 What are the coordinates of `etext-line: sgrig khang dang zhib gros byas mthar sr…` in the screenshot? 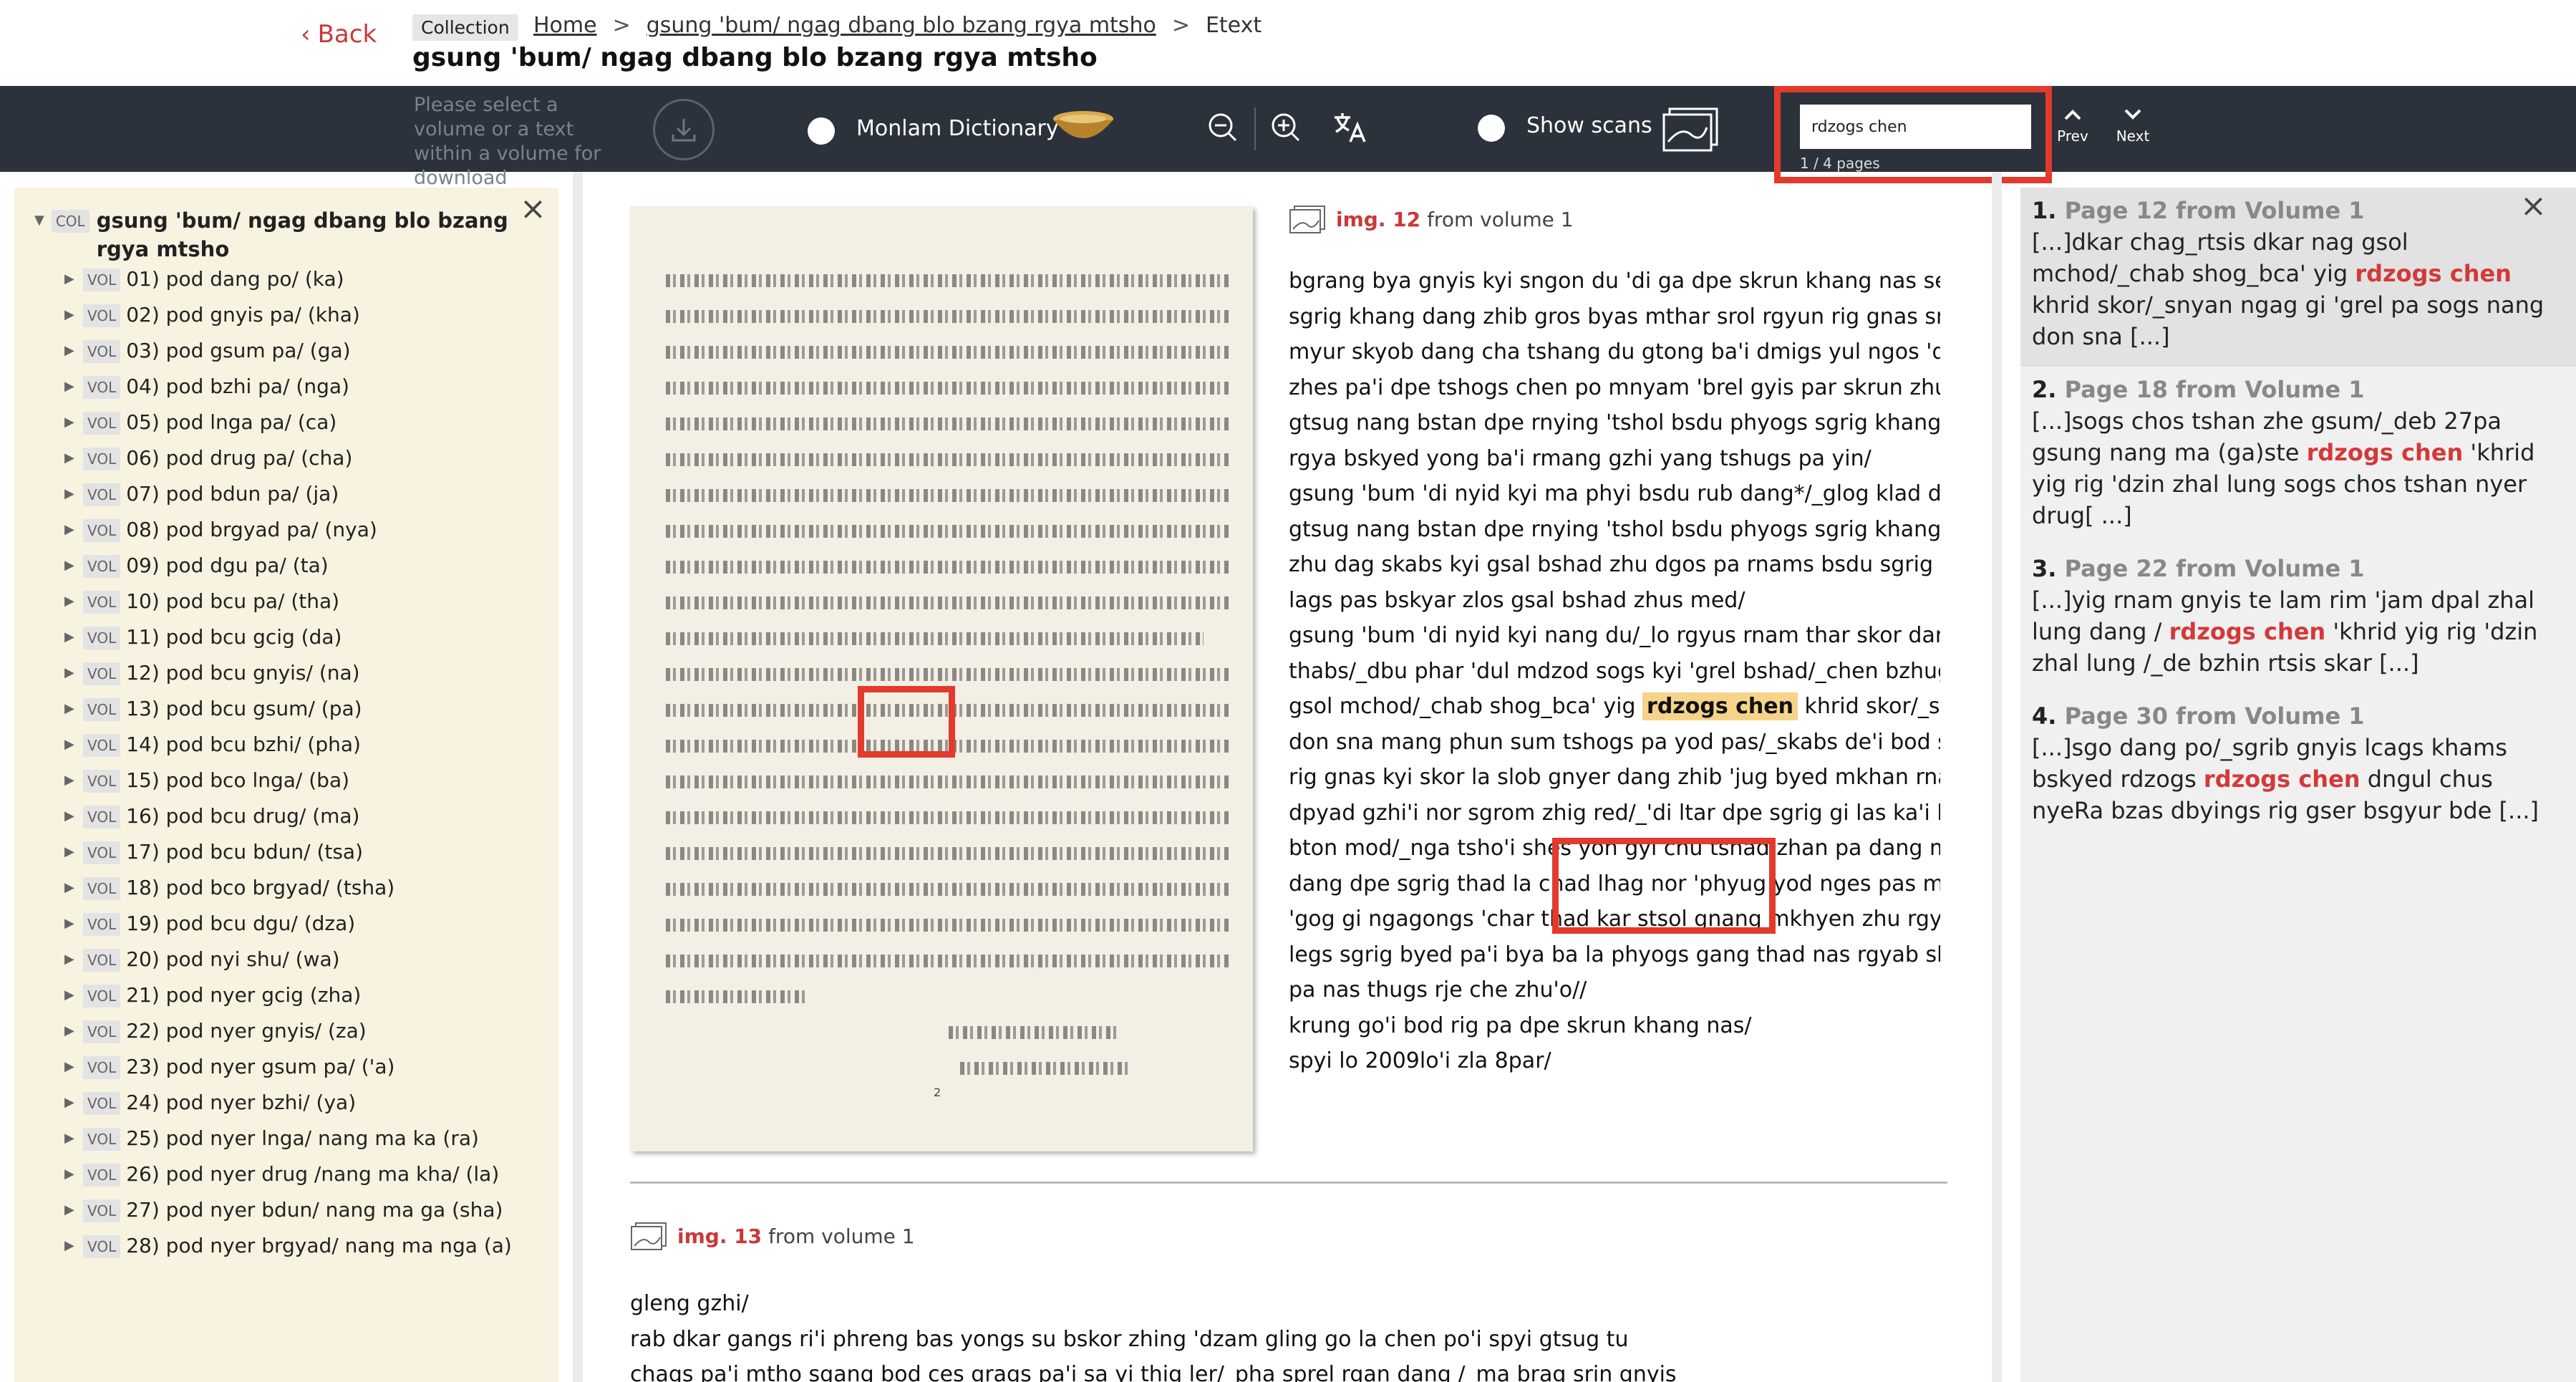 It's located at (1614, 316).